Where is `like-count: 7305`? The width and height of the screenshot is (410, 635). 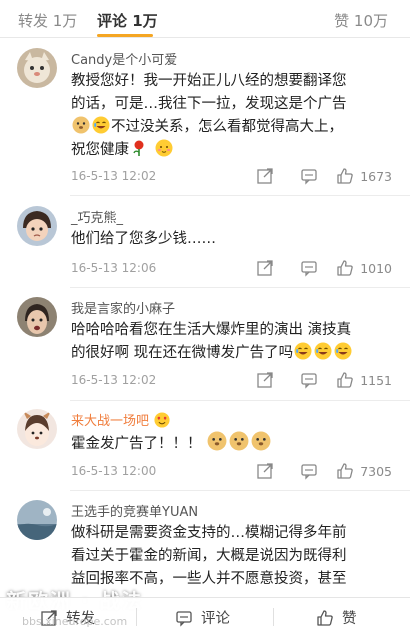
like-count: 7305 is located at coordinates (376, 471).